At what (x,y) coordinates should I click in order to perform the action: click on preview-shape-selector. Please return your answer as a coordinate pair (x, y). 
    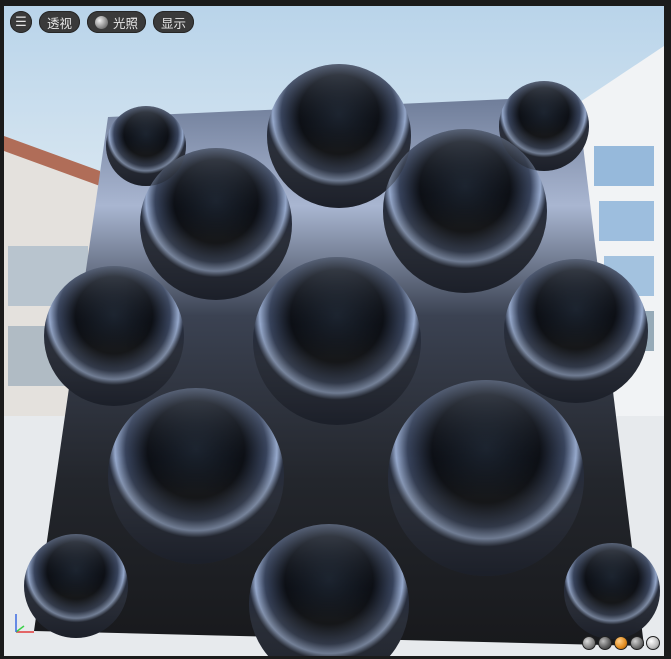
    Looking at the image, I should click on (621, 643).